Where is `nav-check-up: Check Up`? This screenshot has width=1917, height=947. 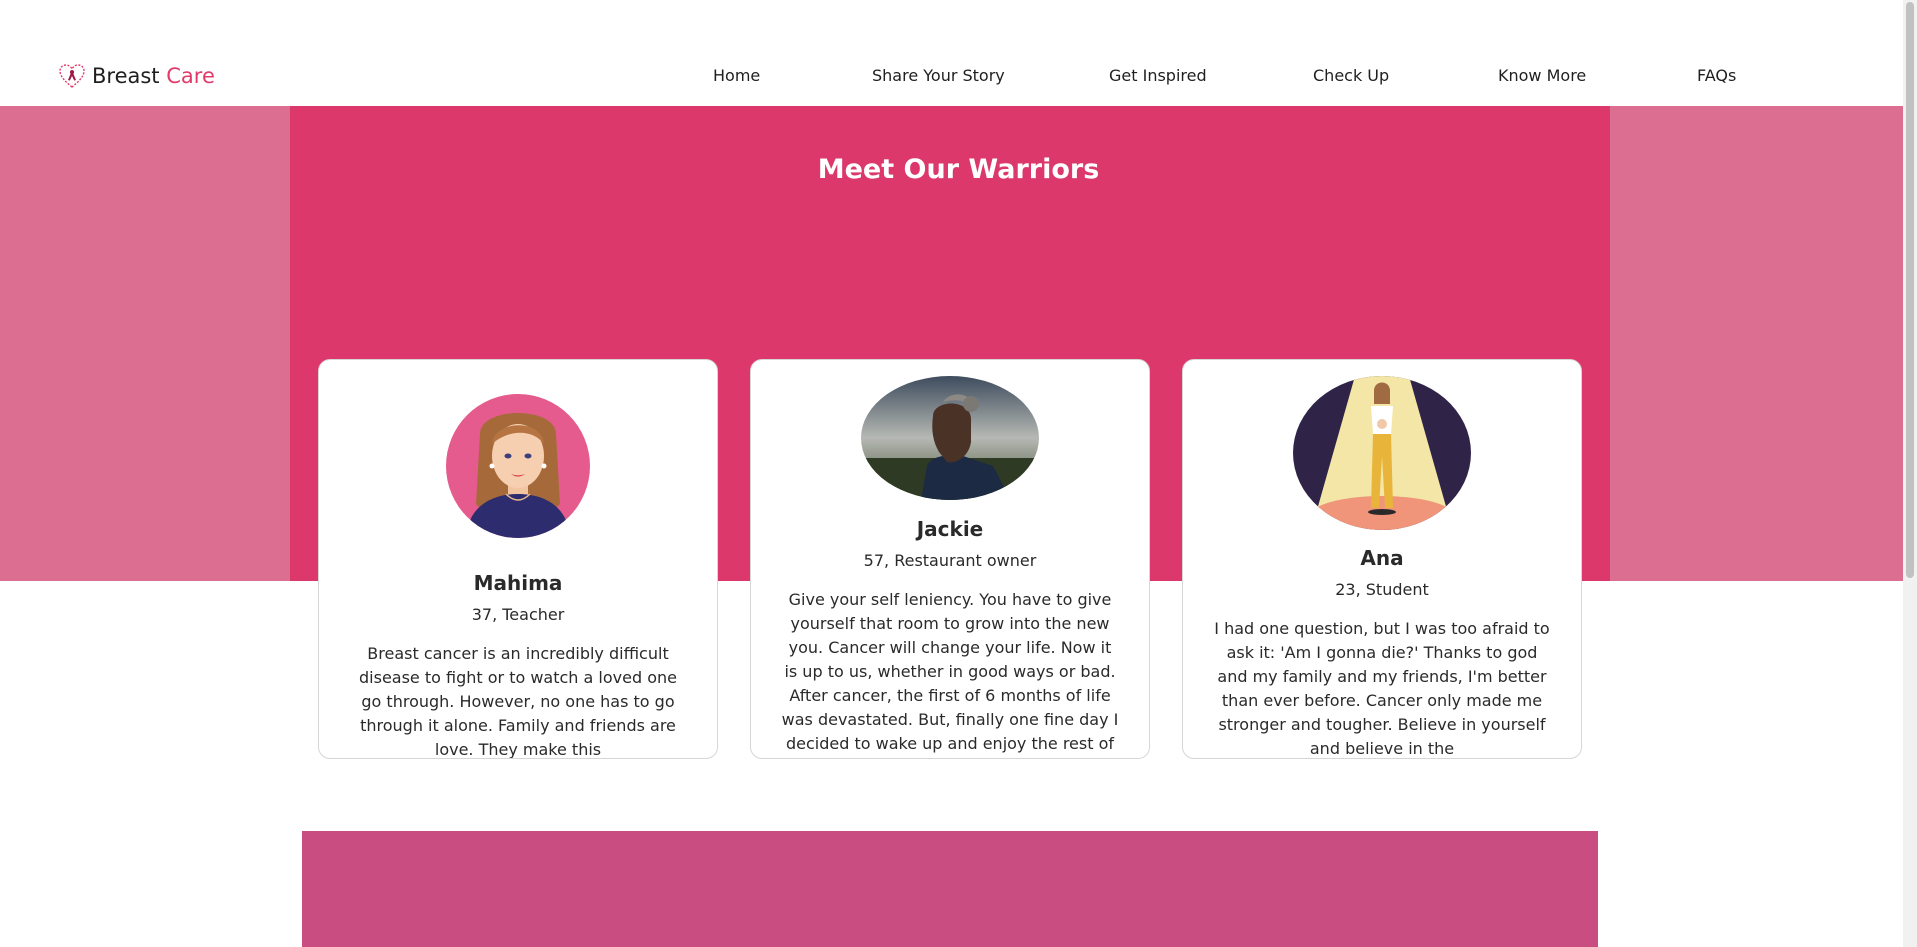 nav-check-up: Check Up is located at coordinates (1351, 75).